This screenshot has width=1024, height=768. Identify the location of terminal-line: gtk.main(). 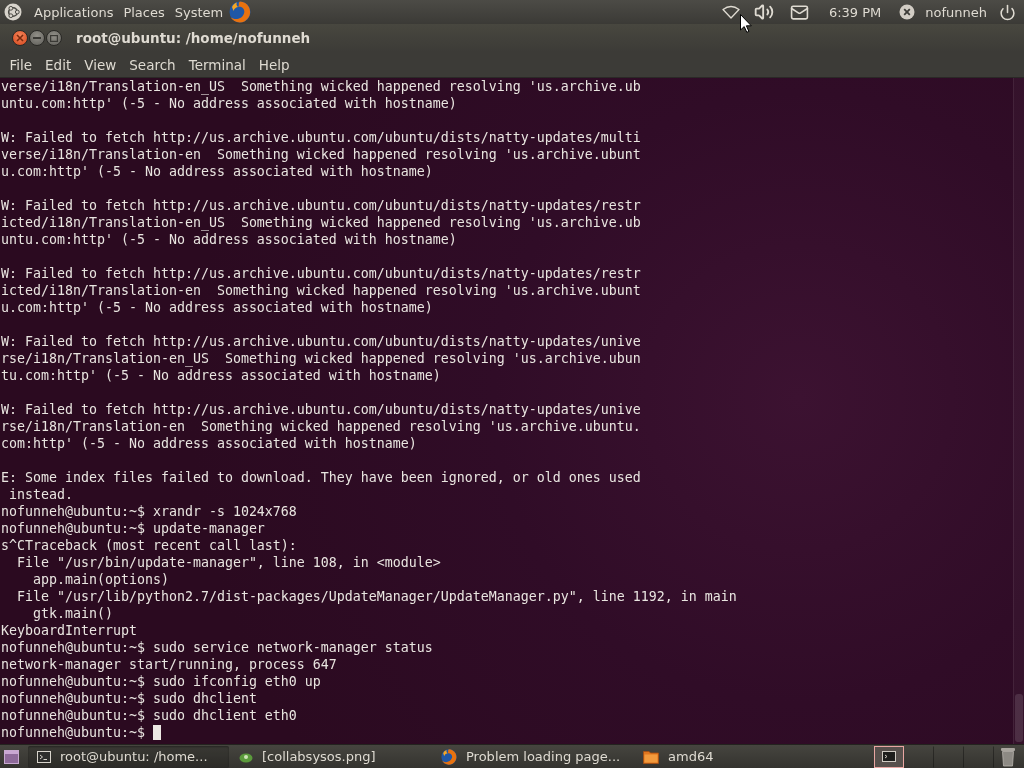
(72, 613).